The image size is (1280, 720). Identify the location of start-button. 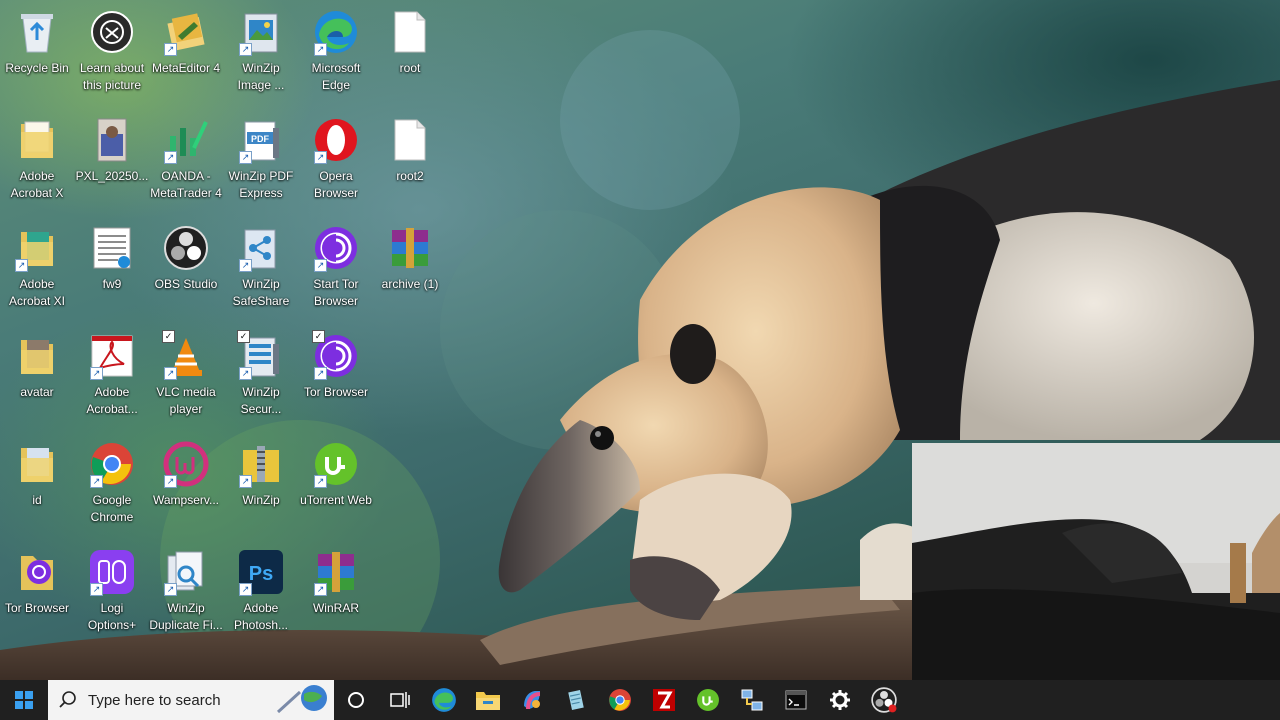
(24, 700).